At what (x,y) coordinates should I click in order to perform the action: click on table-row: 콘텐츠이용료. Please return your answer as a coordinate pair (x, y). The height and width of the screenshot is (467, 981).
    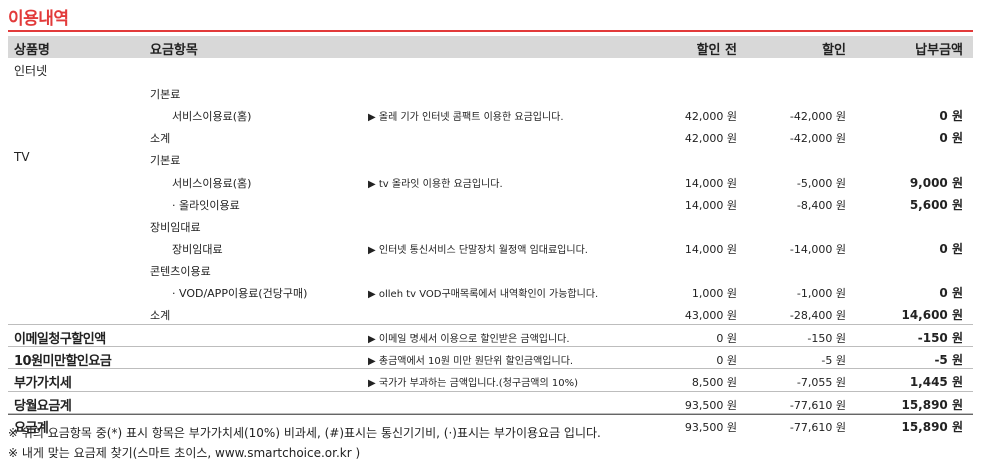
    Looking at the image, I should click on (490, 269).